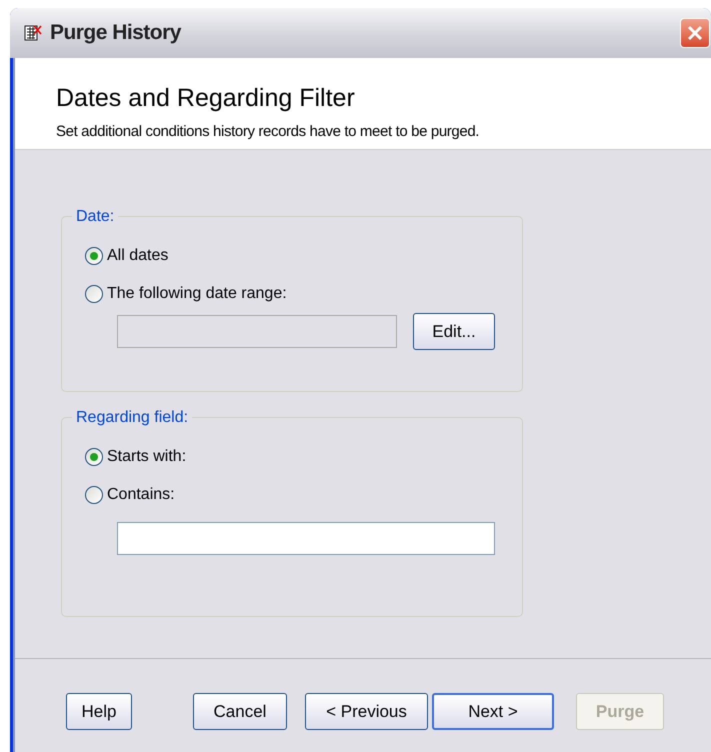  I want to click on dialog-button: < Previous, so click(366, 711).